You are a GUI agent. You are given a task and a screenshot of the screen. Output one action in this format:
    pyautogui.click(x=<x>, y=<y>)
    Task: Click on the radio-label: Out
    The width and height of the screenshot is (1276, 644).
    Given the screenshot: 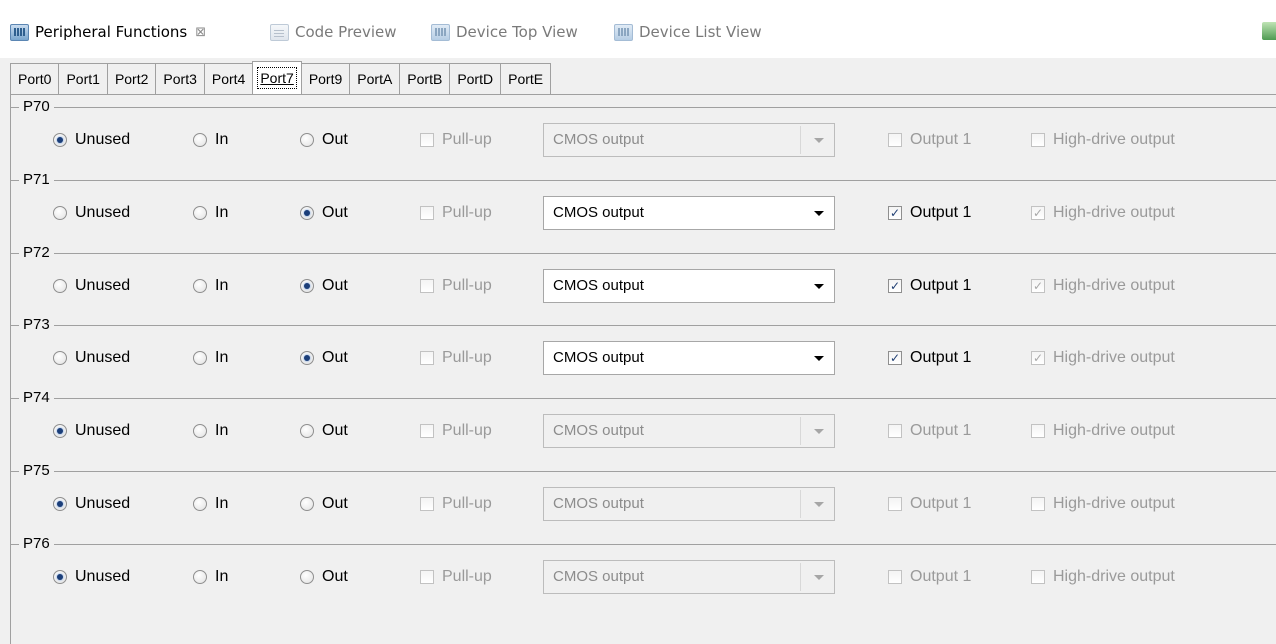 What is the action you would take?
    pyautogui.click(x=335, y=212)
    